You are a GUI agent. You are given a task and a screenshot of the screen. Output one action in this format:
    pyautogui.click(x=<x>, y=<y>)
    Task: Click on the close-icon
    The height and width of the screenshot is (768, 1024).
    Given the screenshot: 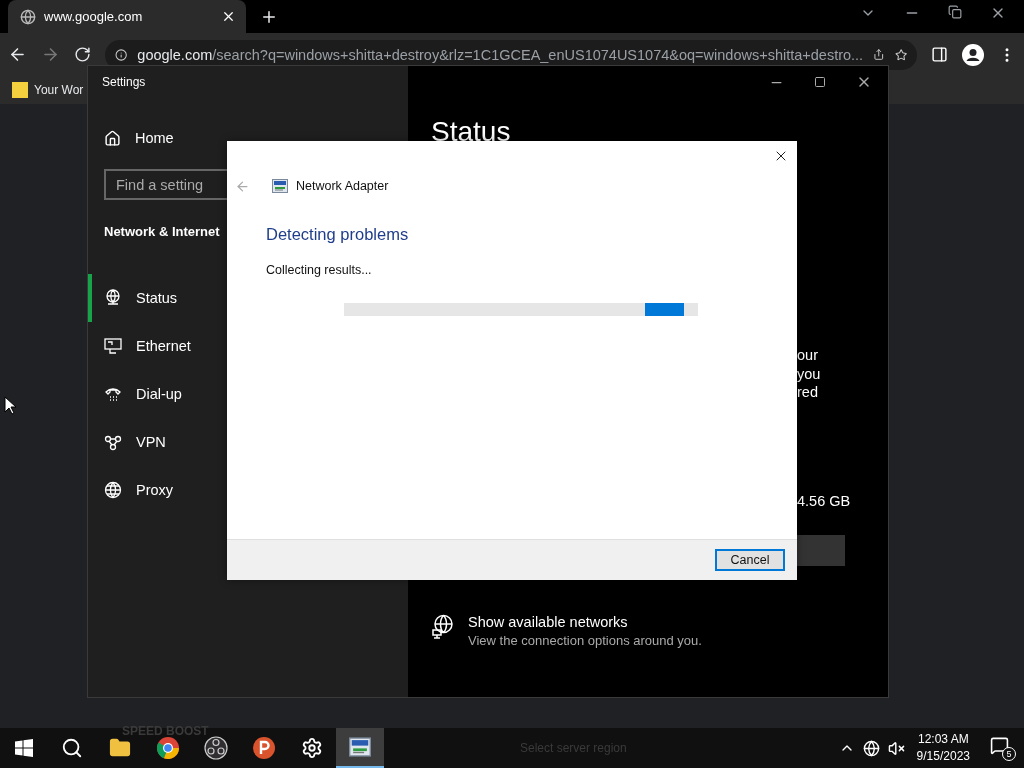 What is the action you would take?
    pyautogui.click(x=228, y=16)
    